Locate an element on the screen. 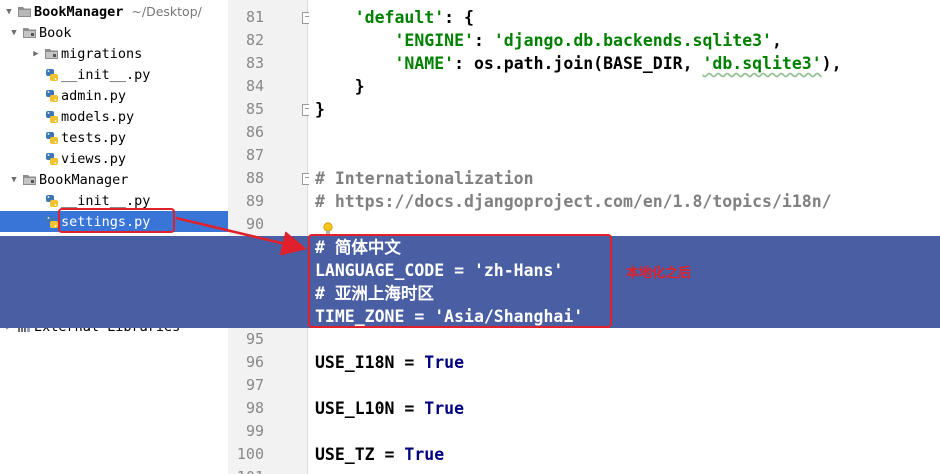 This screenshot has width=940, height=474. code-line: 'default': { is located at coordinates (394, 17).